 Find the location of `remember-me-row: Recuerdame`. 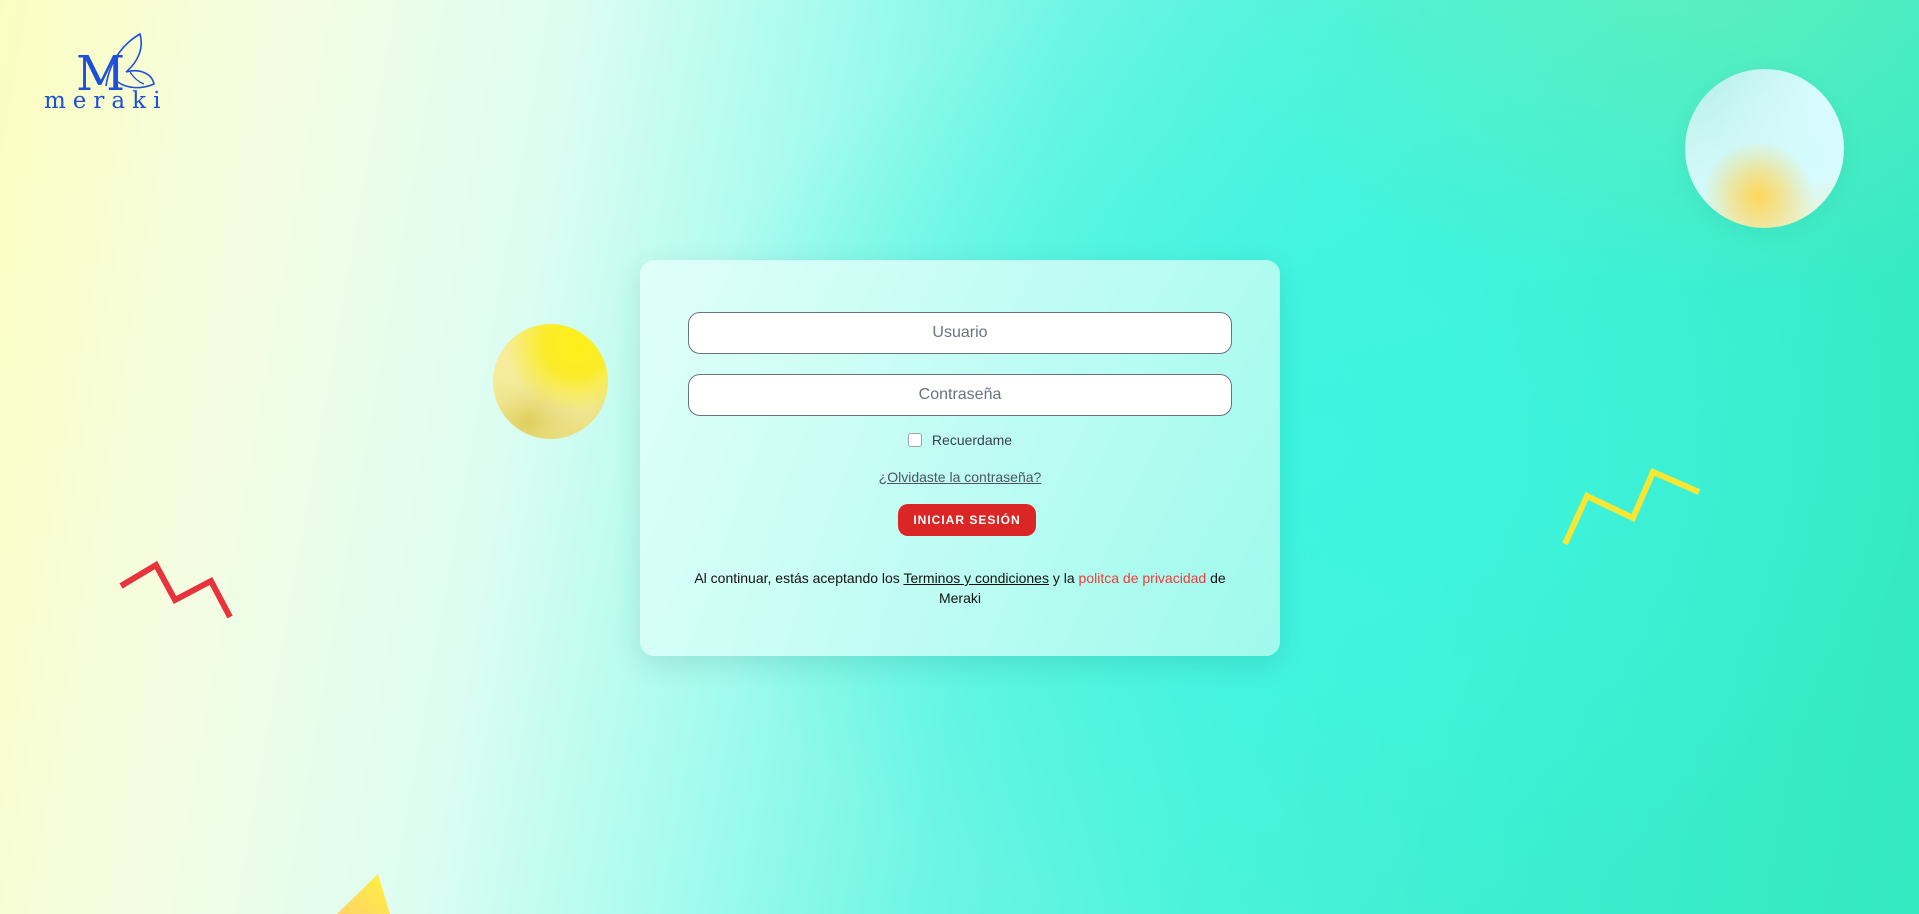

remember-me-row: Recuerdame is located at coordinates (960, 440).